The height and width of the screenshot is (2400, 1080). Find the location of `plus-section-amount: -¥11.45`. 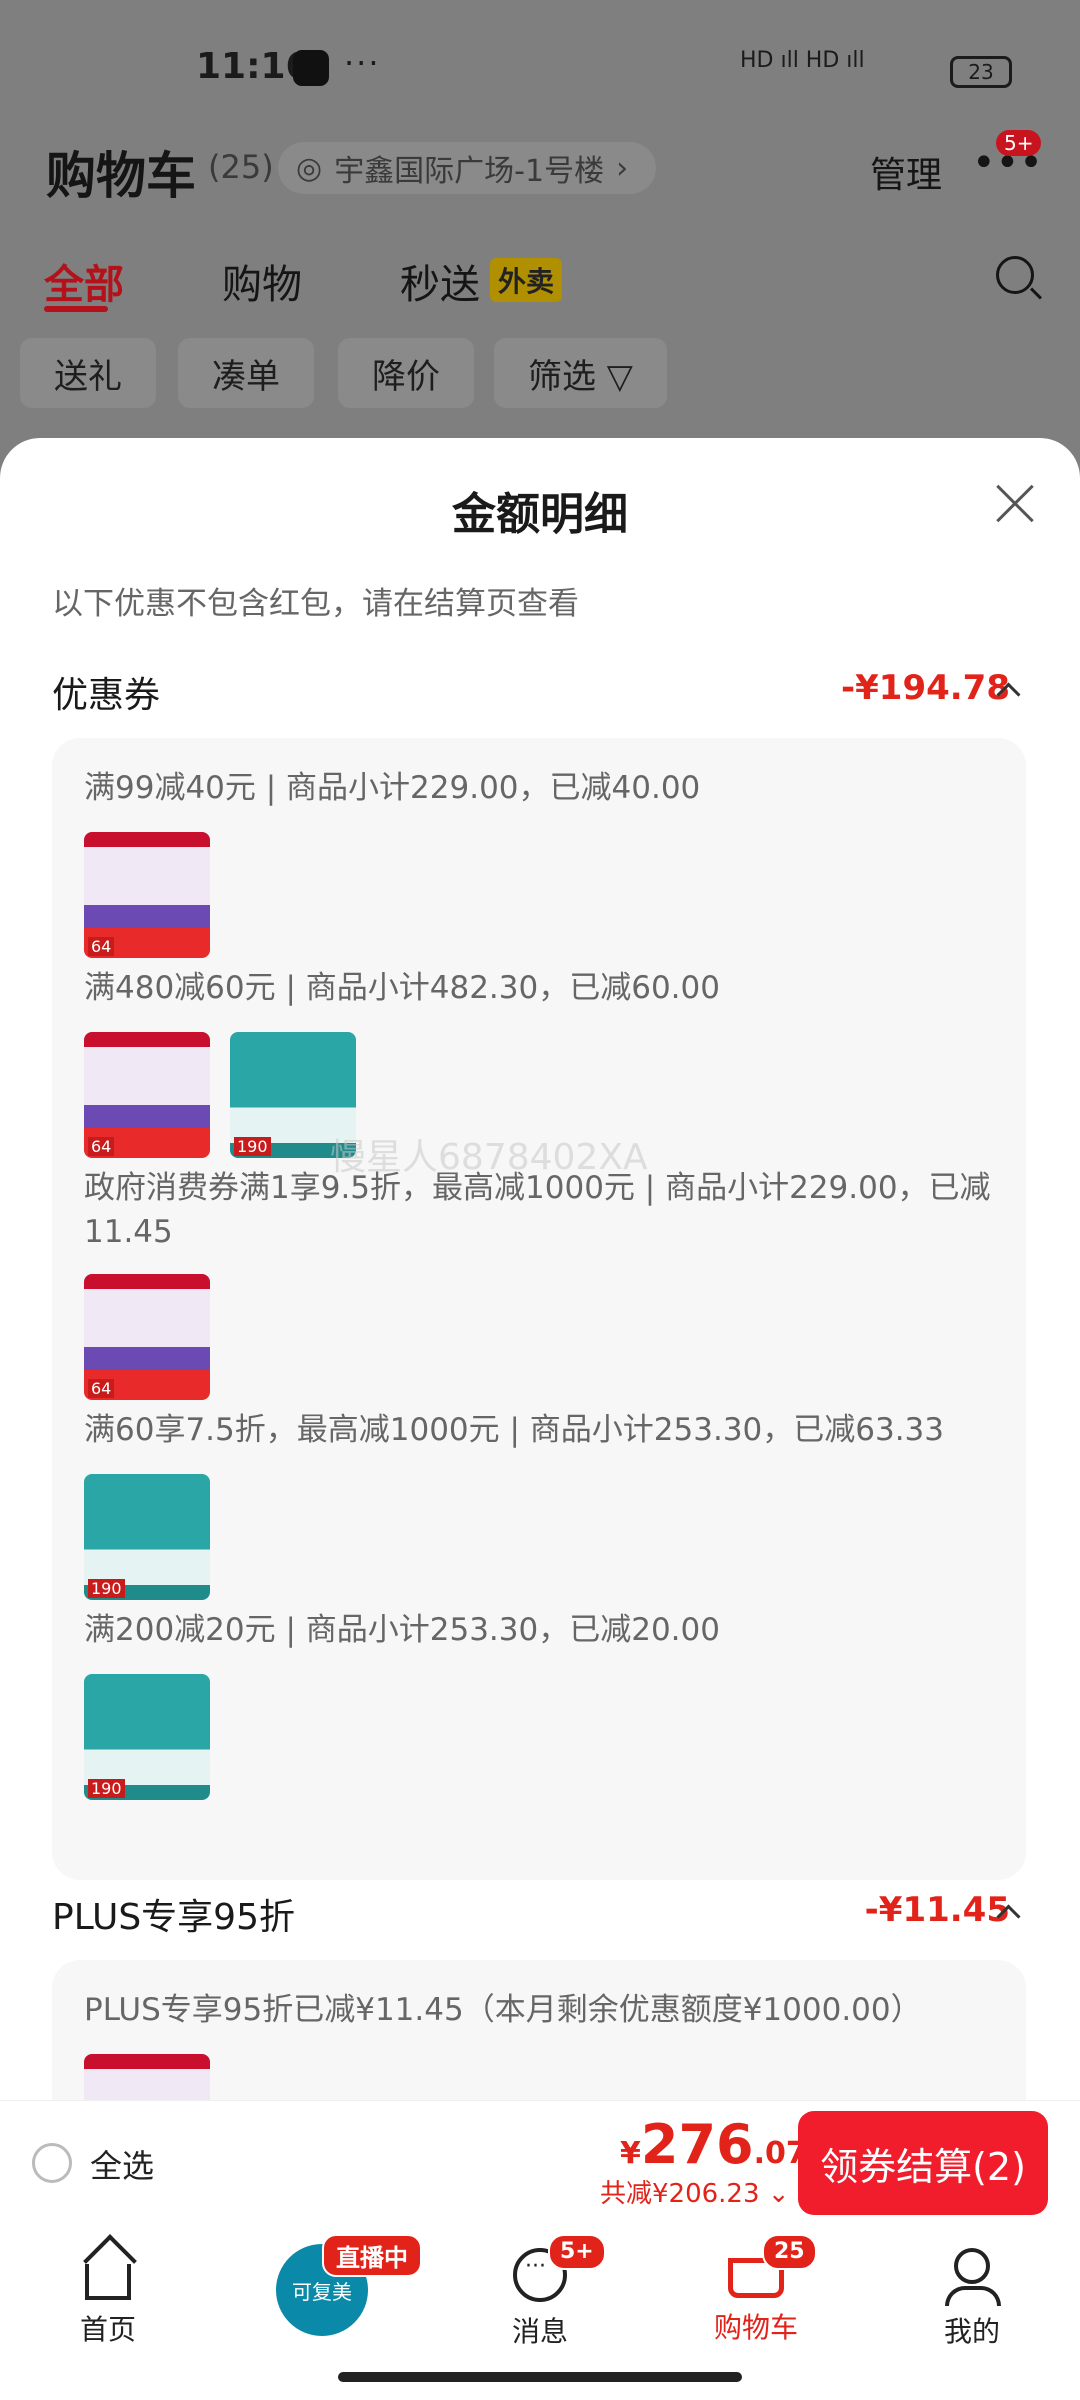

plus-section-amount: -¥11.45 is located at coordinates (937, 1910).